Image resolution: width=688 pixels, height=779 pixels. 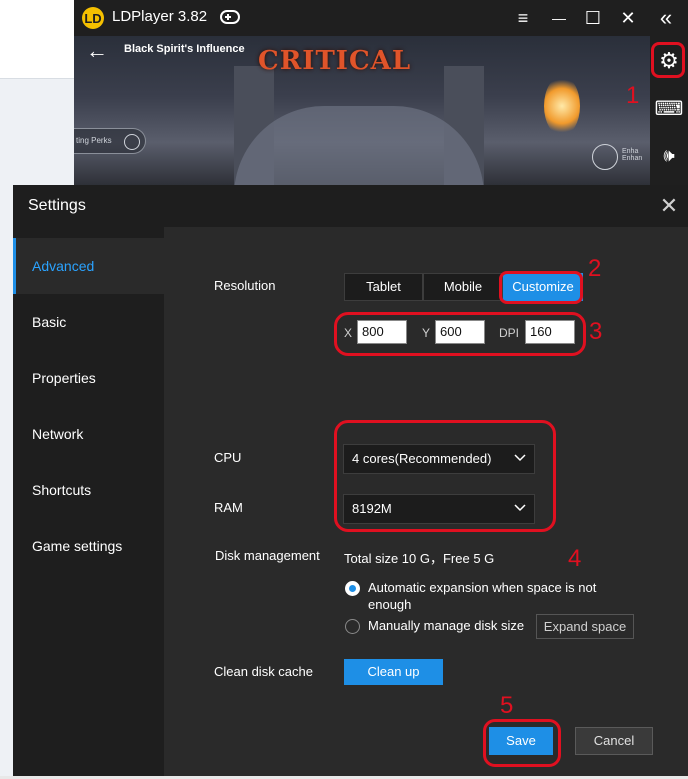 What do you see at coordinates (460, 334) in the screenshot?
I see `annotation-box-resolution-fields` at bounding box center [460, 334].